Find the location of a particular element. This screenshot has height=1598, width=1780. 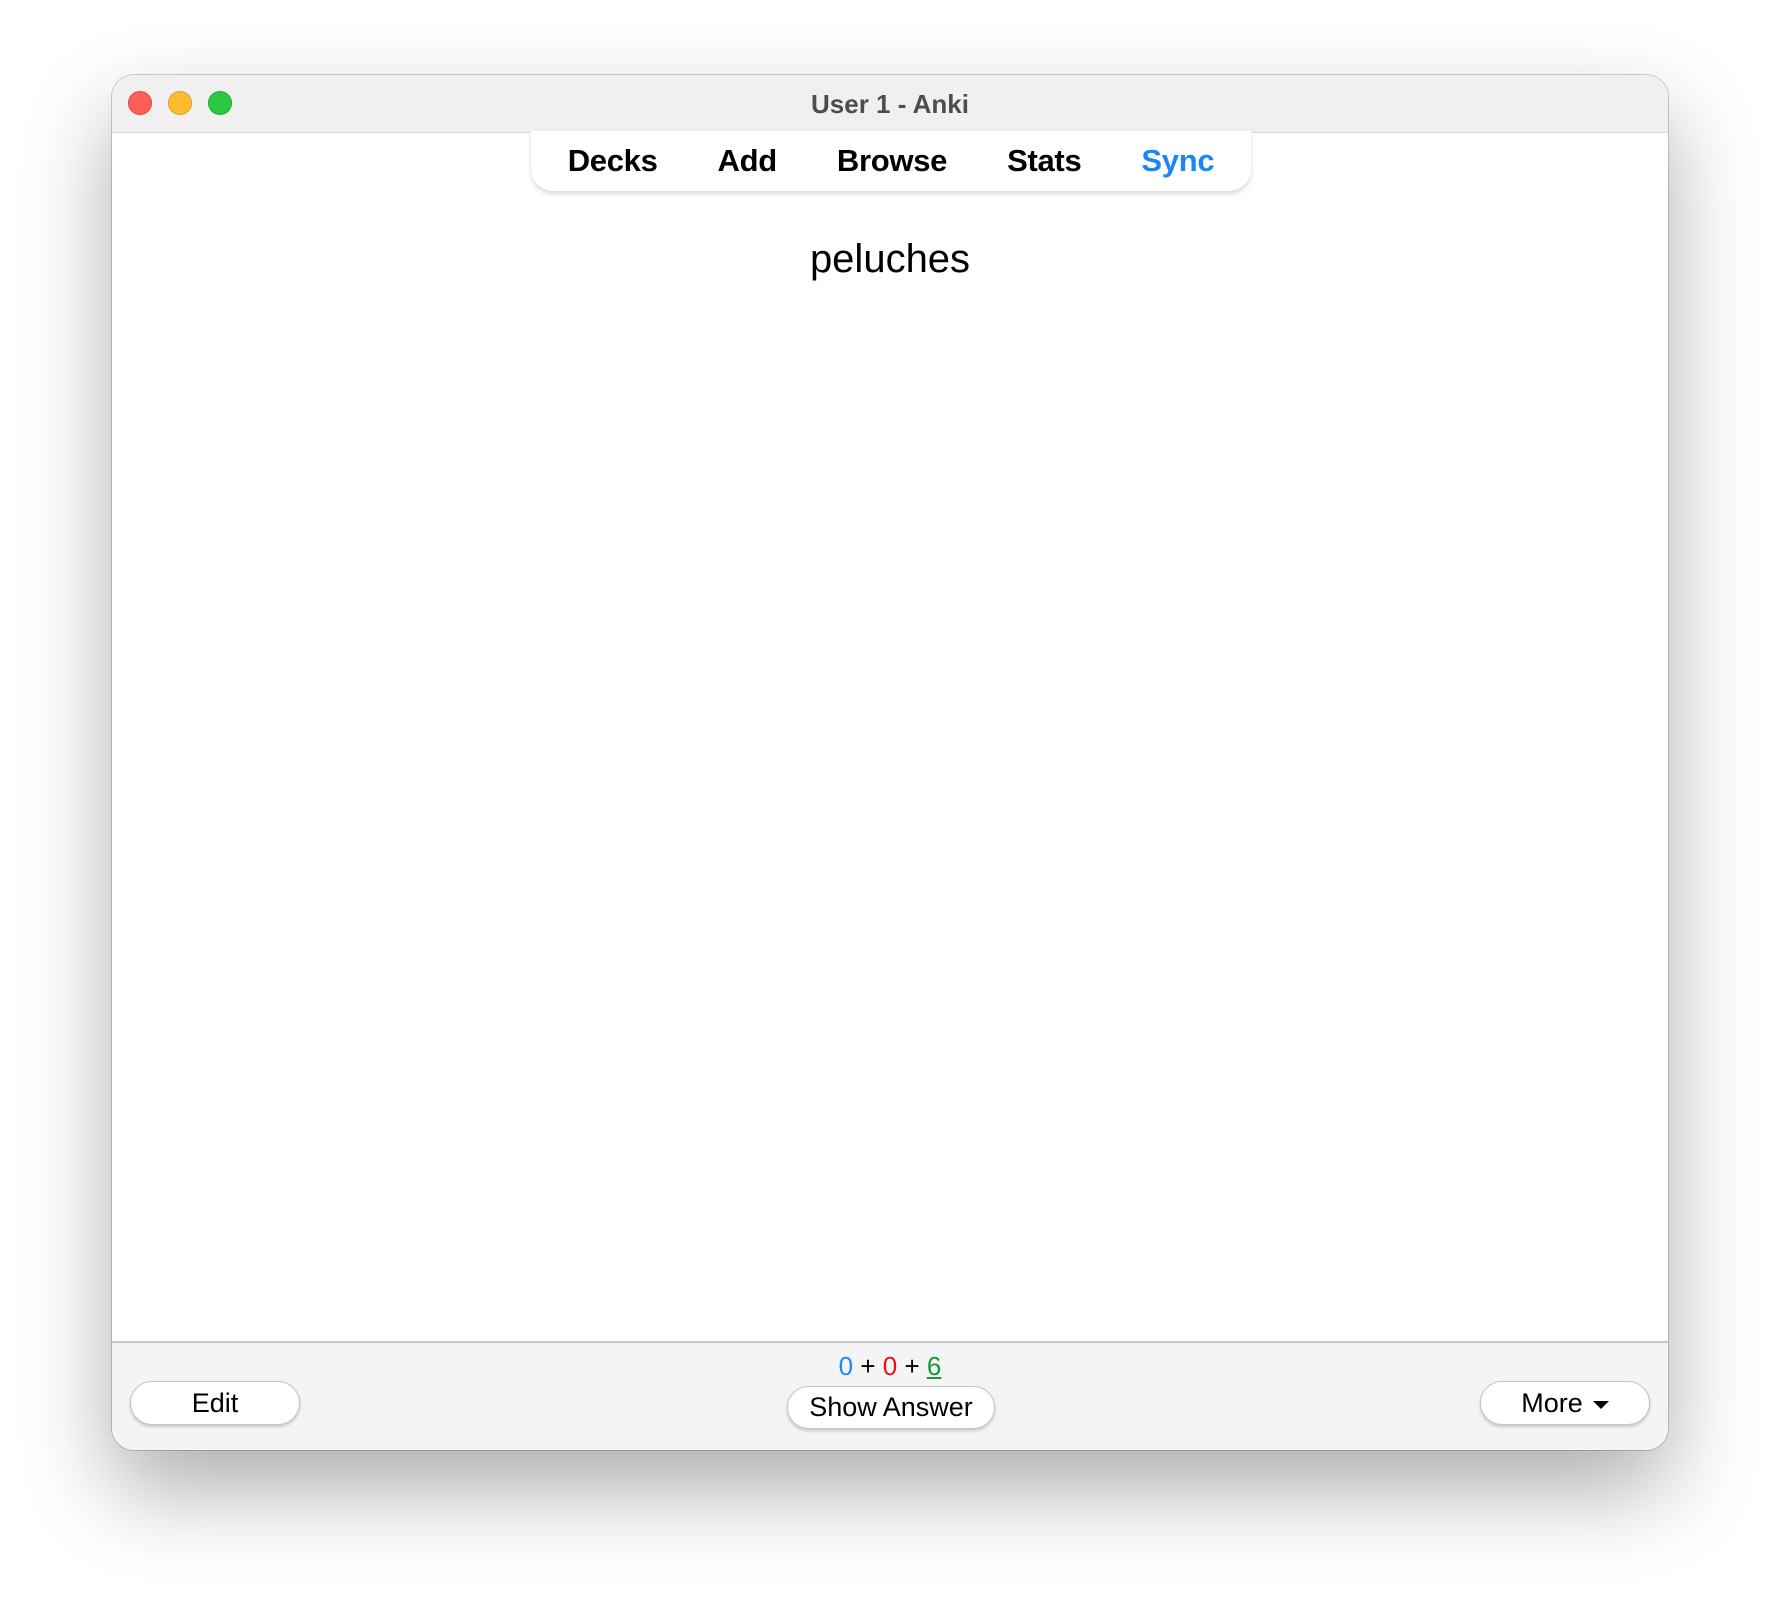

show-answer-label: Show Answer is located at coordinates (891, 1407).